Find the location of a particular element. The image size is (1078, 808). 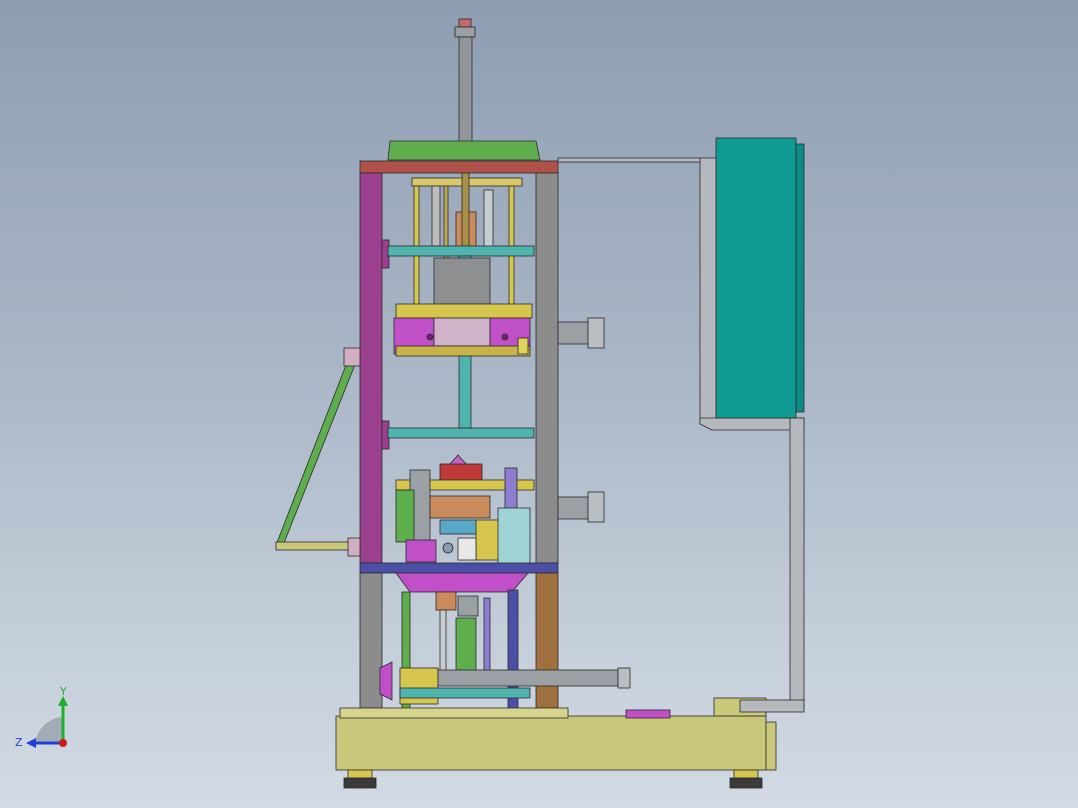

top-cylinder is located at coordinates (465, 89).